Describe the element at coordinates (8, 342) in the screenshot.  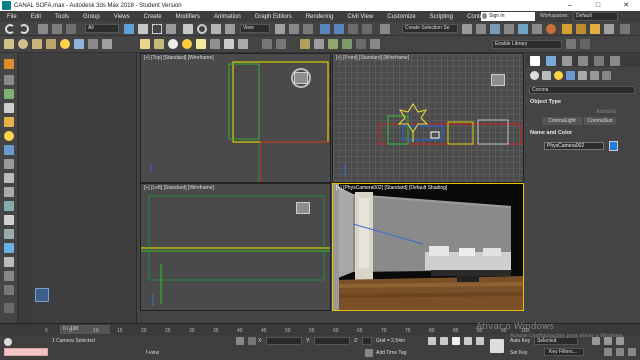
I see `maxscript-listener-icon` at that location.